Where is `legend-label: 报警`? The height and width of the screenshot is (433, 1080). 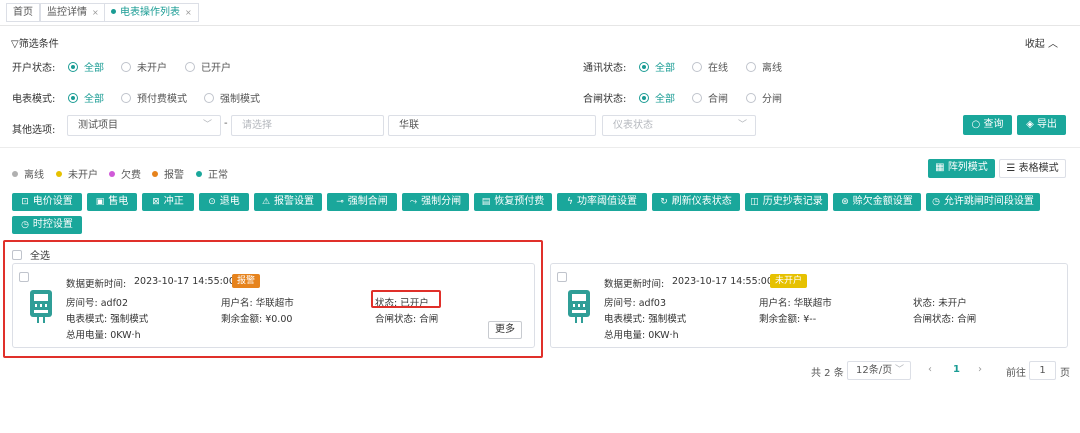 legend-label: 报警 is located at coordinates (174, 175).